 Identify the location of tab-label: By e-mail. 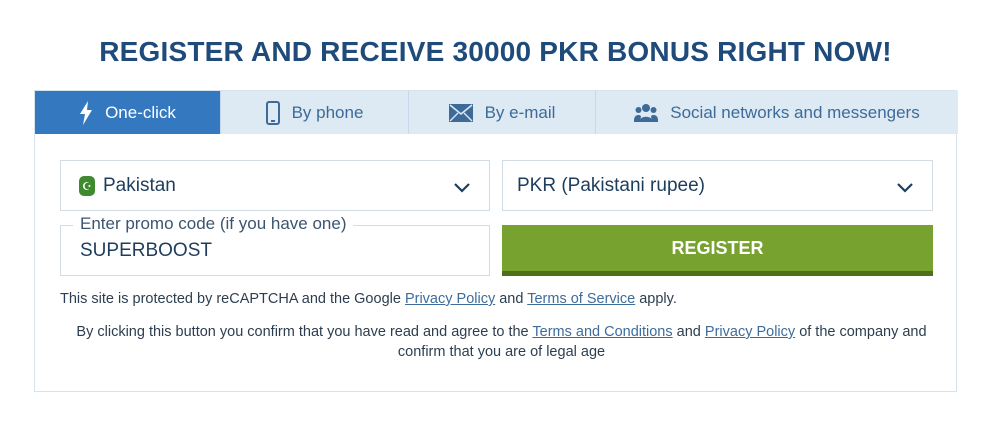
(520, 112).